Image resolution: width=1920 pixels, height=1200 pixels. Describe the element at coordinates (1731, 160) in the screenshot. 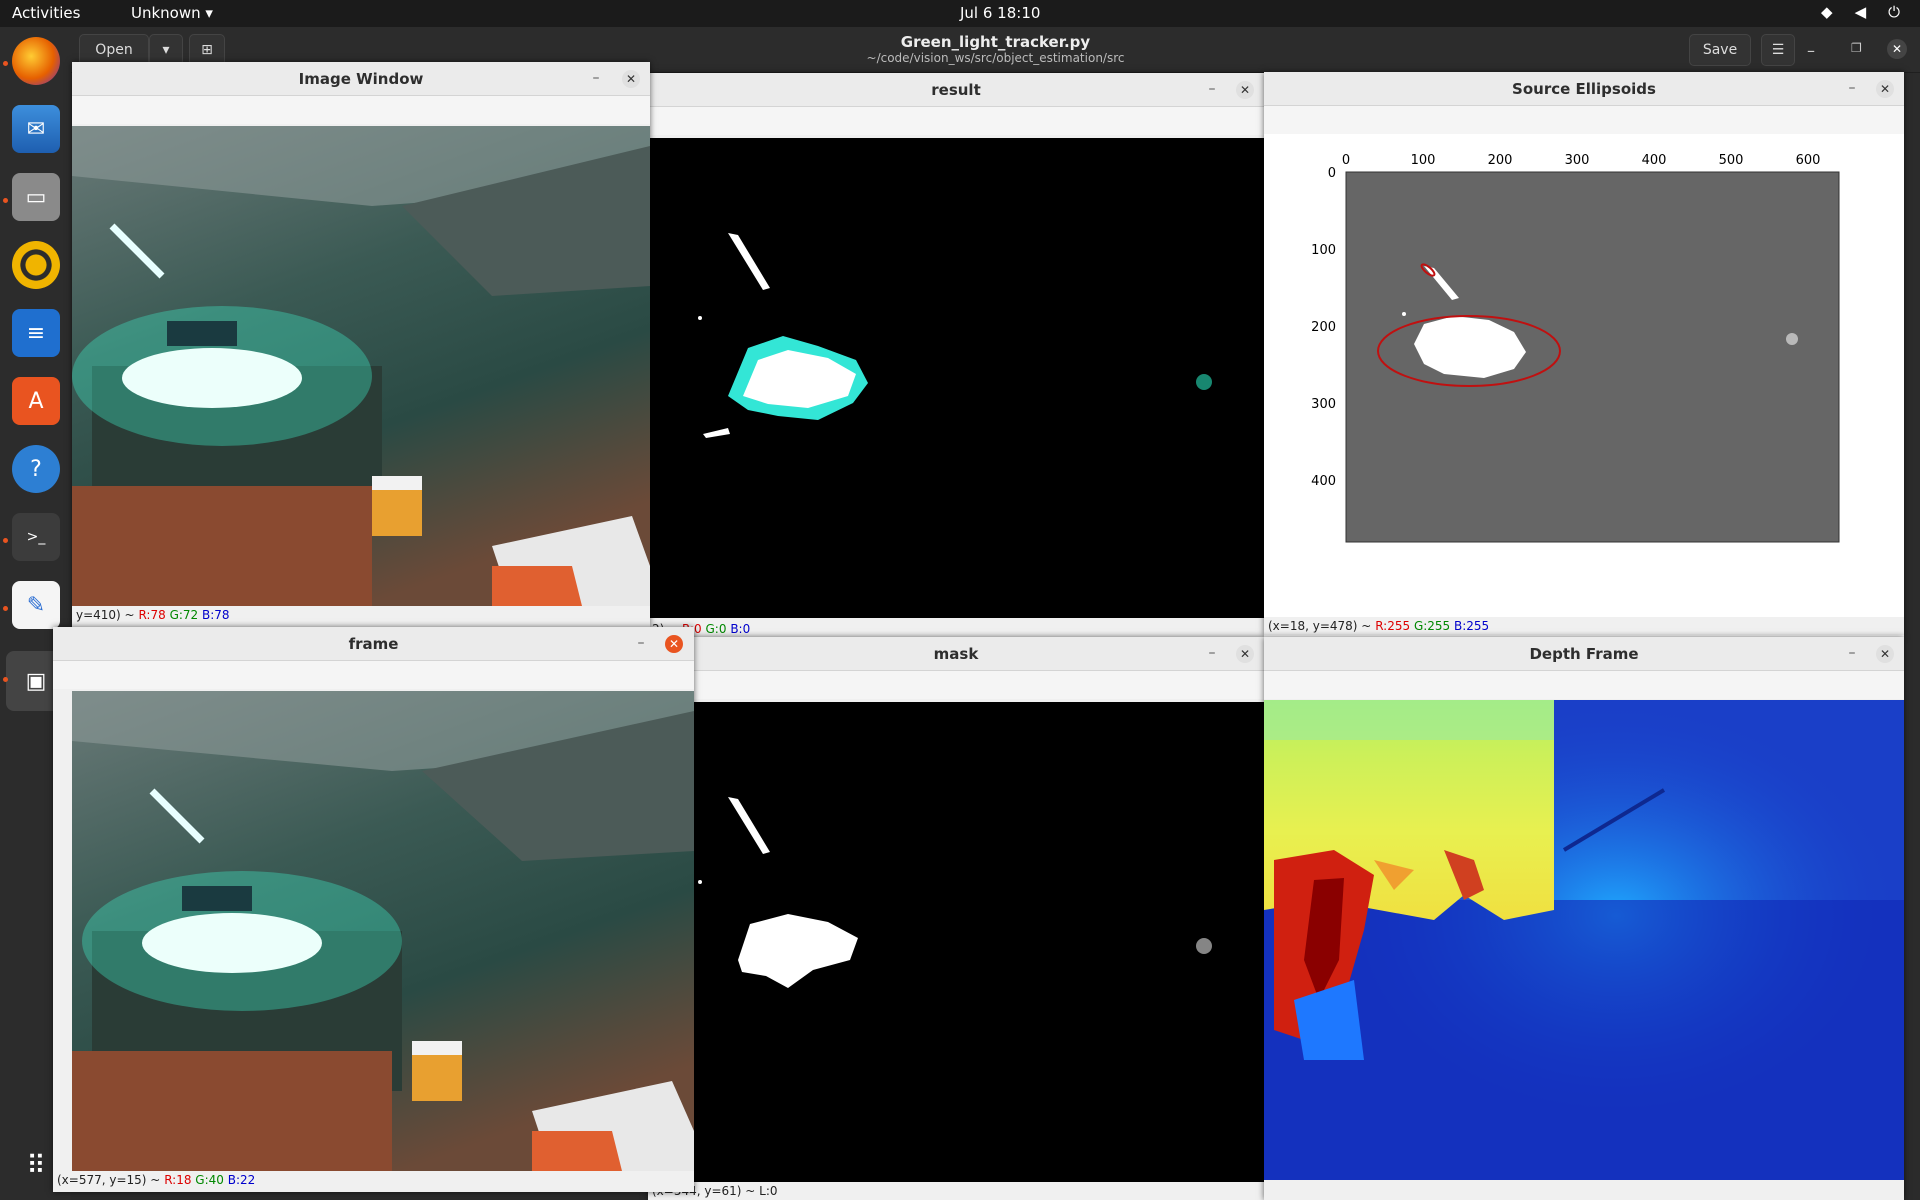

I see `x-tick-label: 500` at that location.